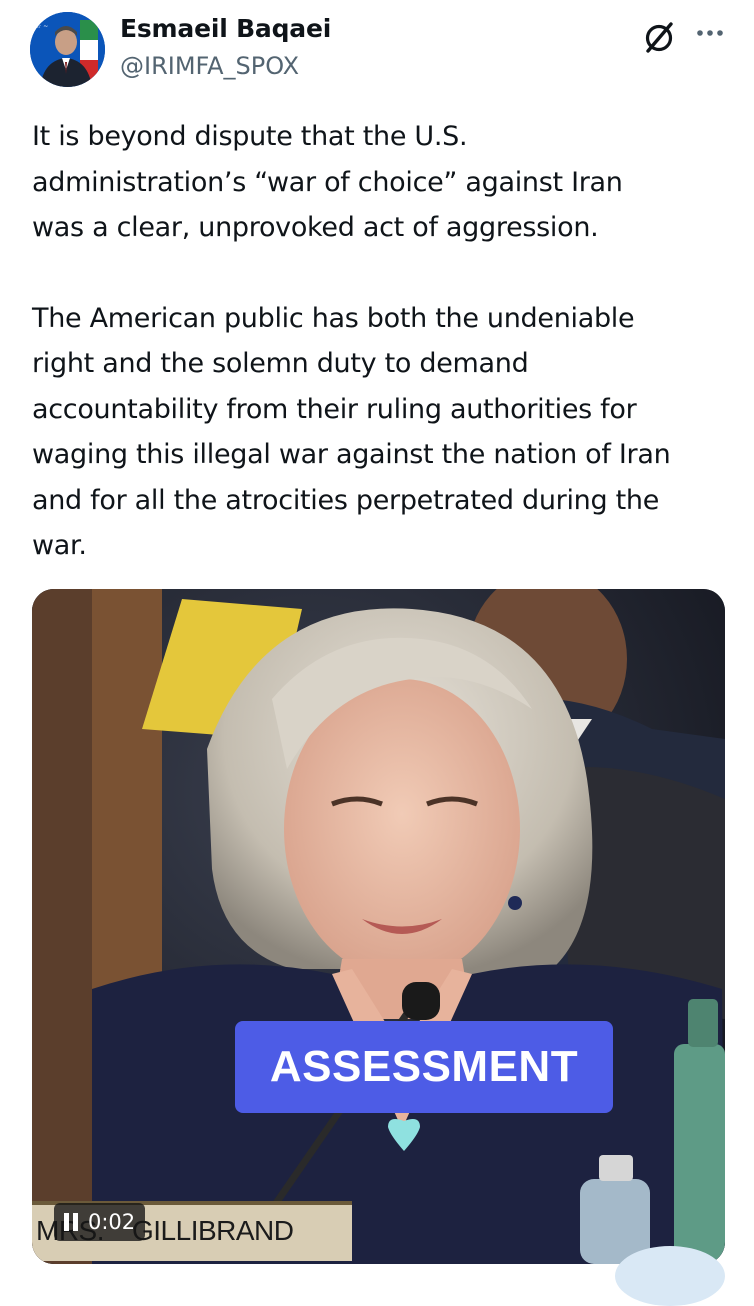 This screenshot has height=1306, width=754. Describe the element at coordinates (377, 50) in the screenshot. I see `tweet-header: ☆ ~ Esmaeil Baqaei @IRIMFA_SPOX` at that location.